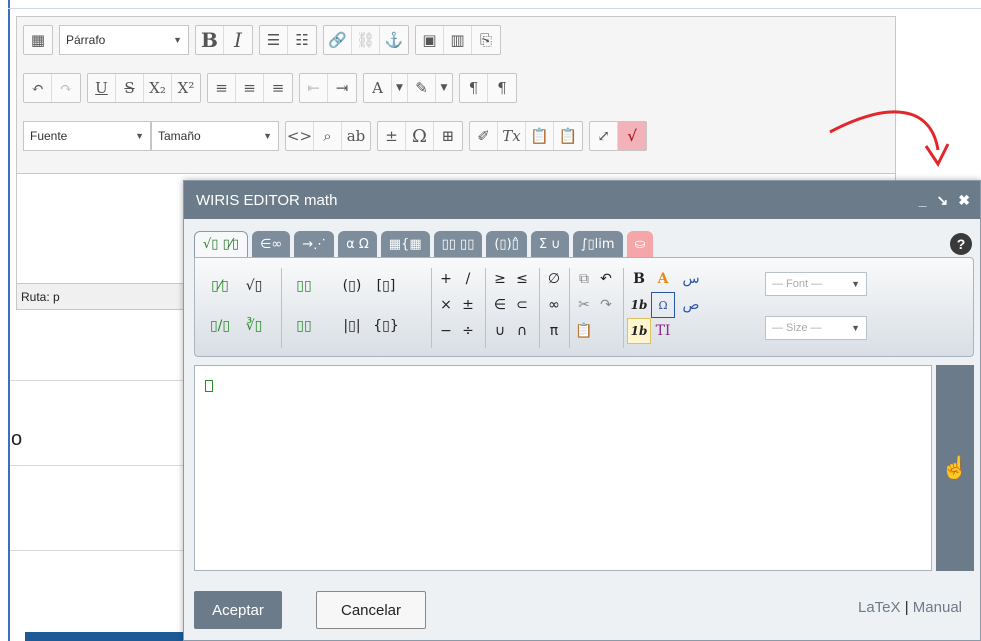  I want to click on table-icon: ⊞, so click(448, 136).